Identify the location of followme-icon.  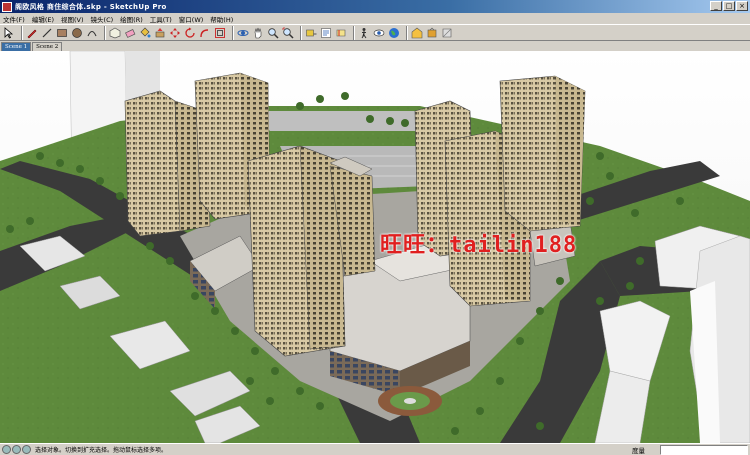
(205, 33).